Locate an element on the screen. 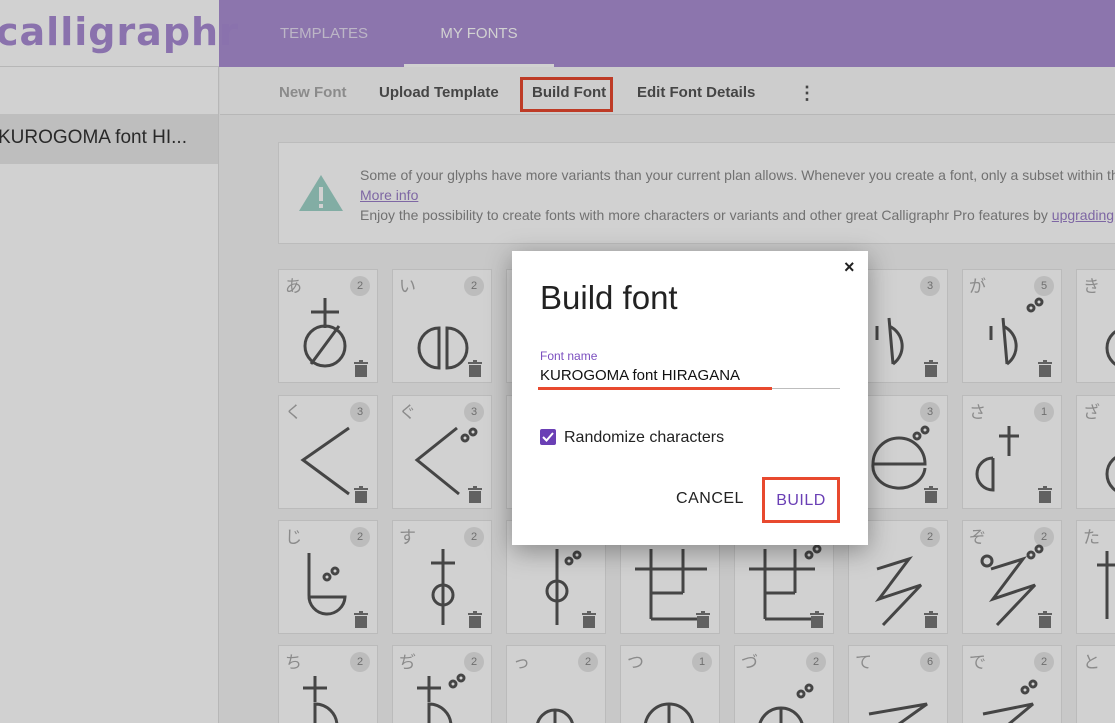  build-button: BUILD is located at coordinates (801, 500).